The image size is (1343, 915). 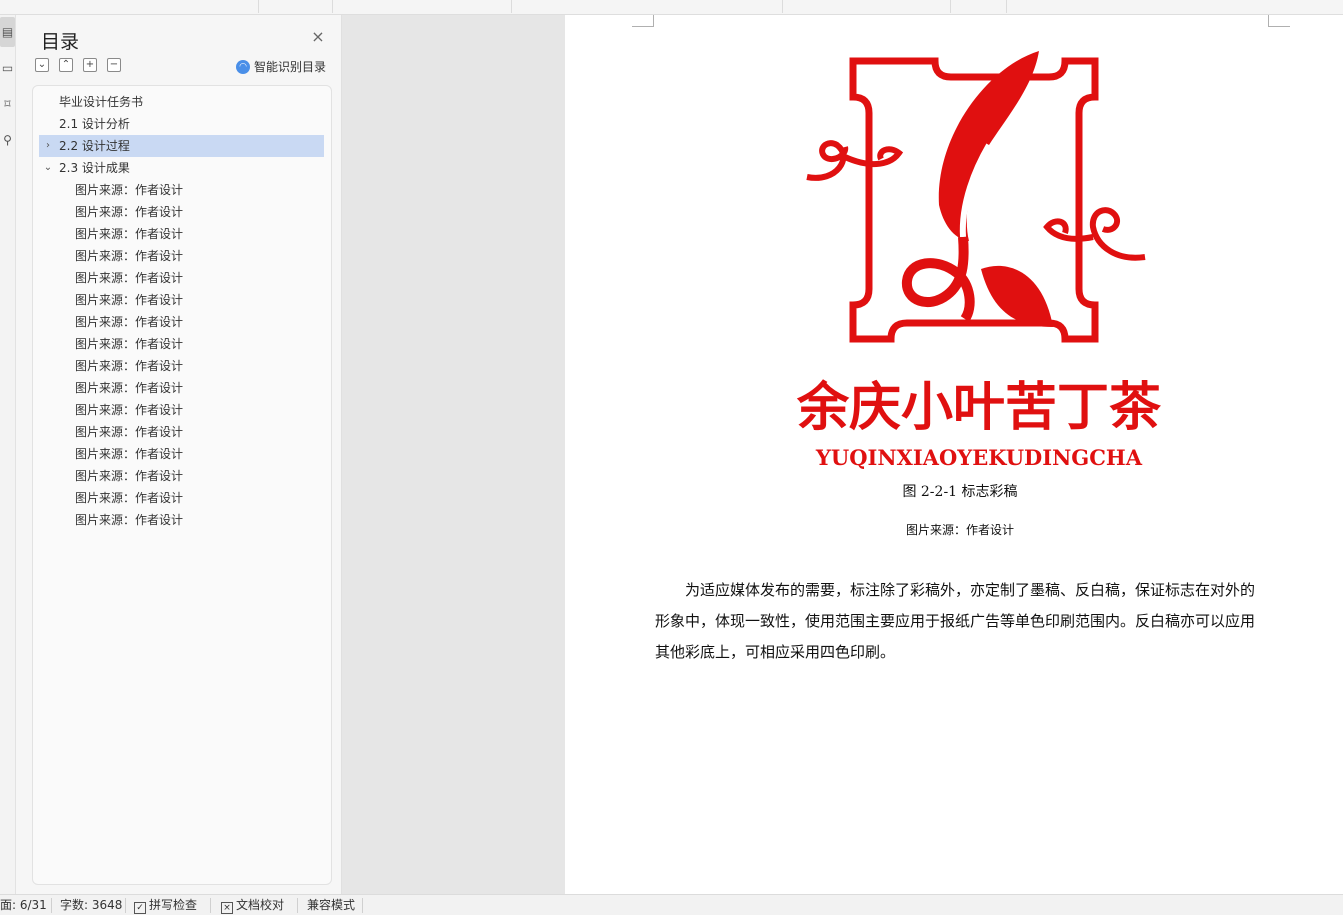 What do you see at coordinates (938, 279) in the screenshot?
I see `logo-stem` at bounding box center [938, 279].